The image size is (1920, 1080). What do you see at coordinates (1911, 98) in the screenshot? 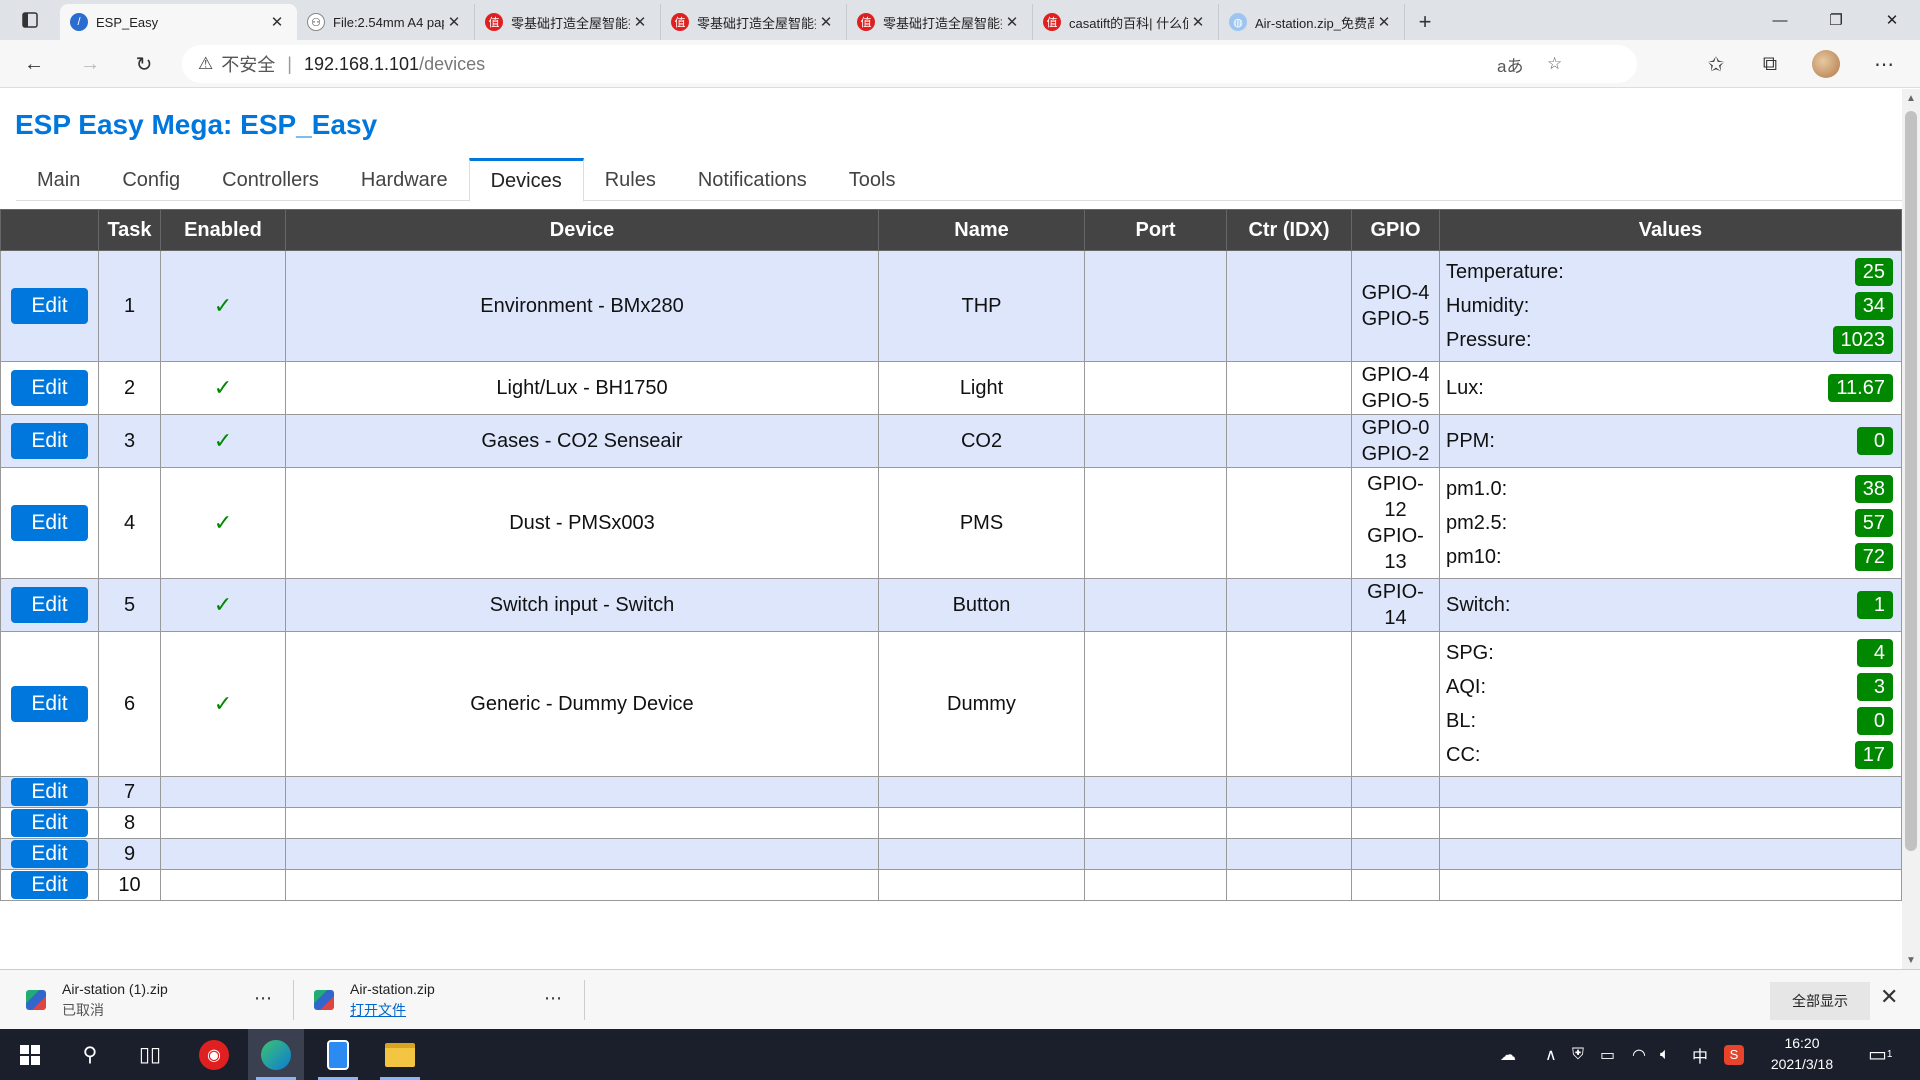
I see `scroll-up-icon: ▲` at bounding box center [1911, 98].